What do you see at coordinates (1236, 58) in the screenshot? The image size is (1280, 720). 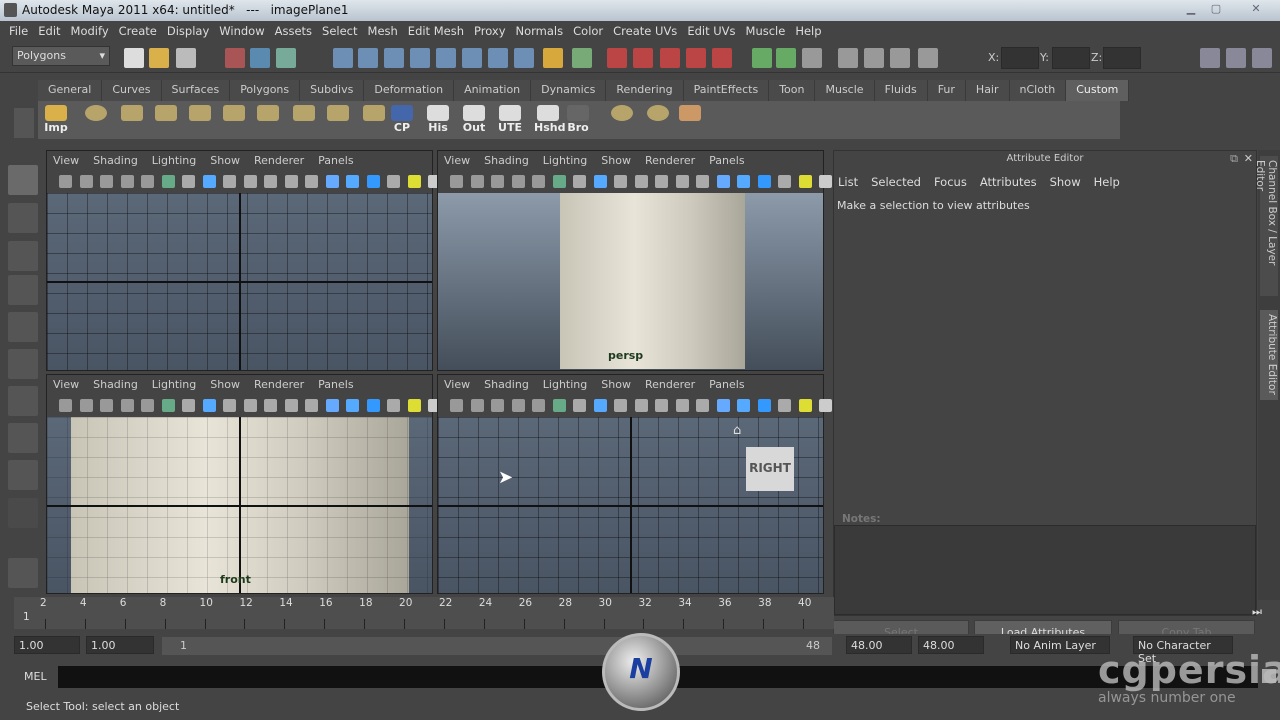 I see `tool-settings-toggle-icon` at bounding box center [1236, 58].